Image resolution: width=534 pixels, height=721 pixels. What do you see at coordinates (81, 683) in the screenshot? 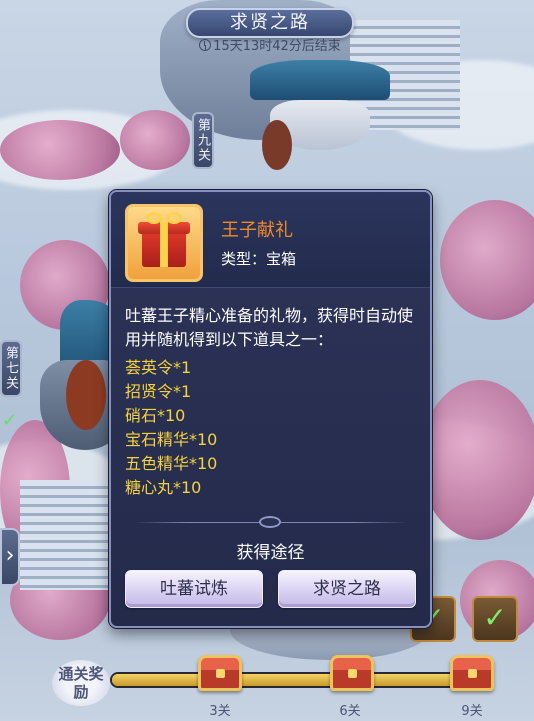
I see `clear-reward-badge: 通关奖励` at bounding box center [81, 683].